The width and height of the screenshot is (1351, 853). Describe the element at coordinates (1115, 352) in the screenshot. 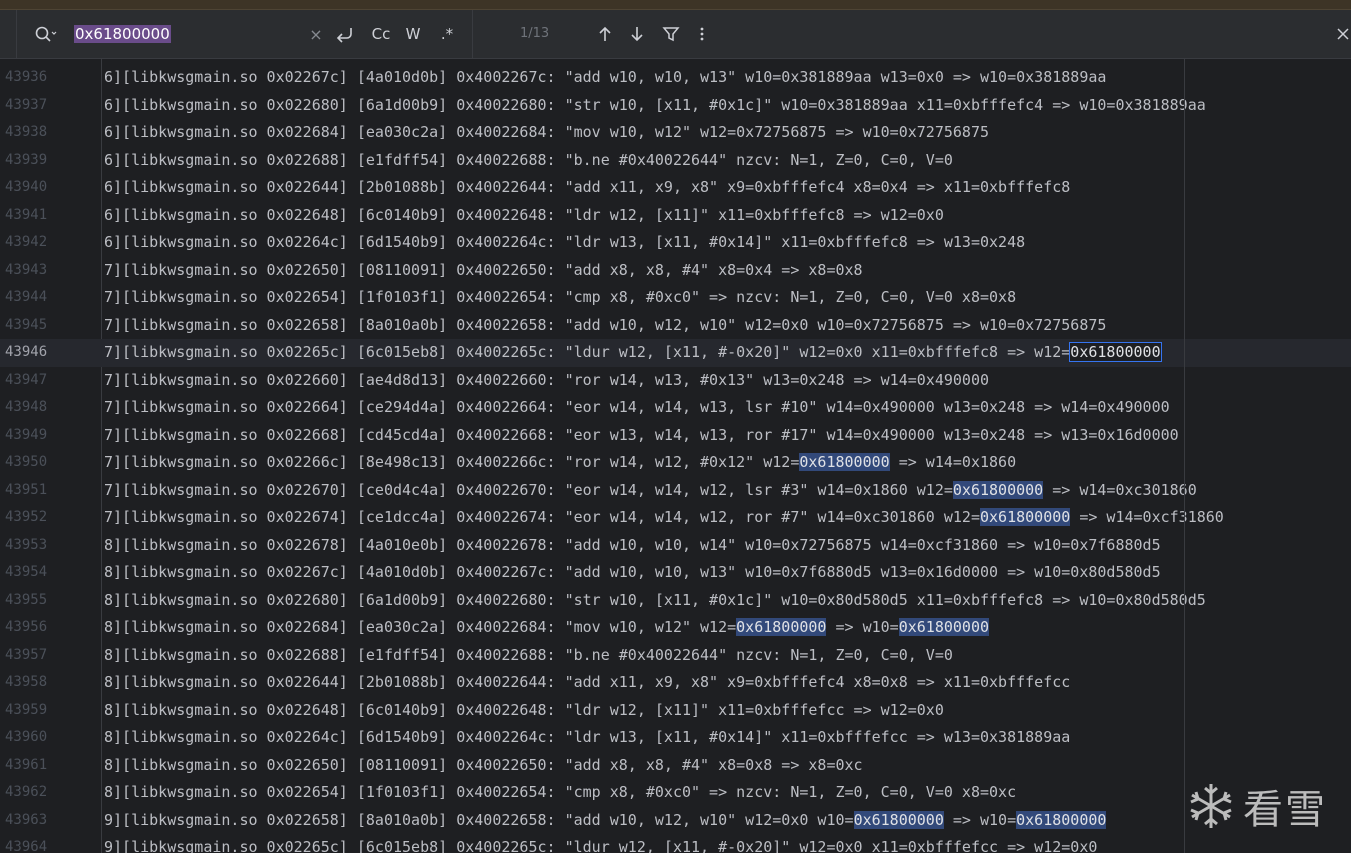

I see `current-search-match: 0x61800000` at that location.